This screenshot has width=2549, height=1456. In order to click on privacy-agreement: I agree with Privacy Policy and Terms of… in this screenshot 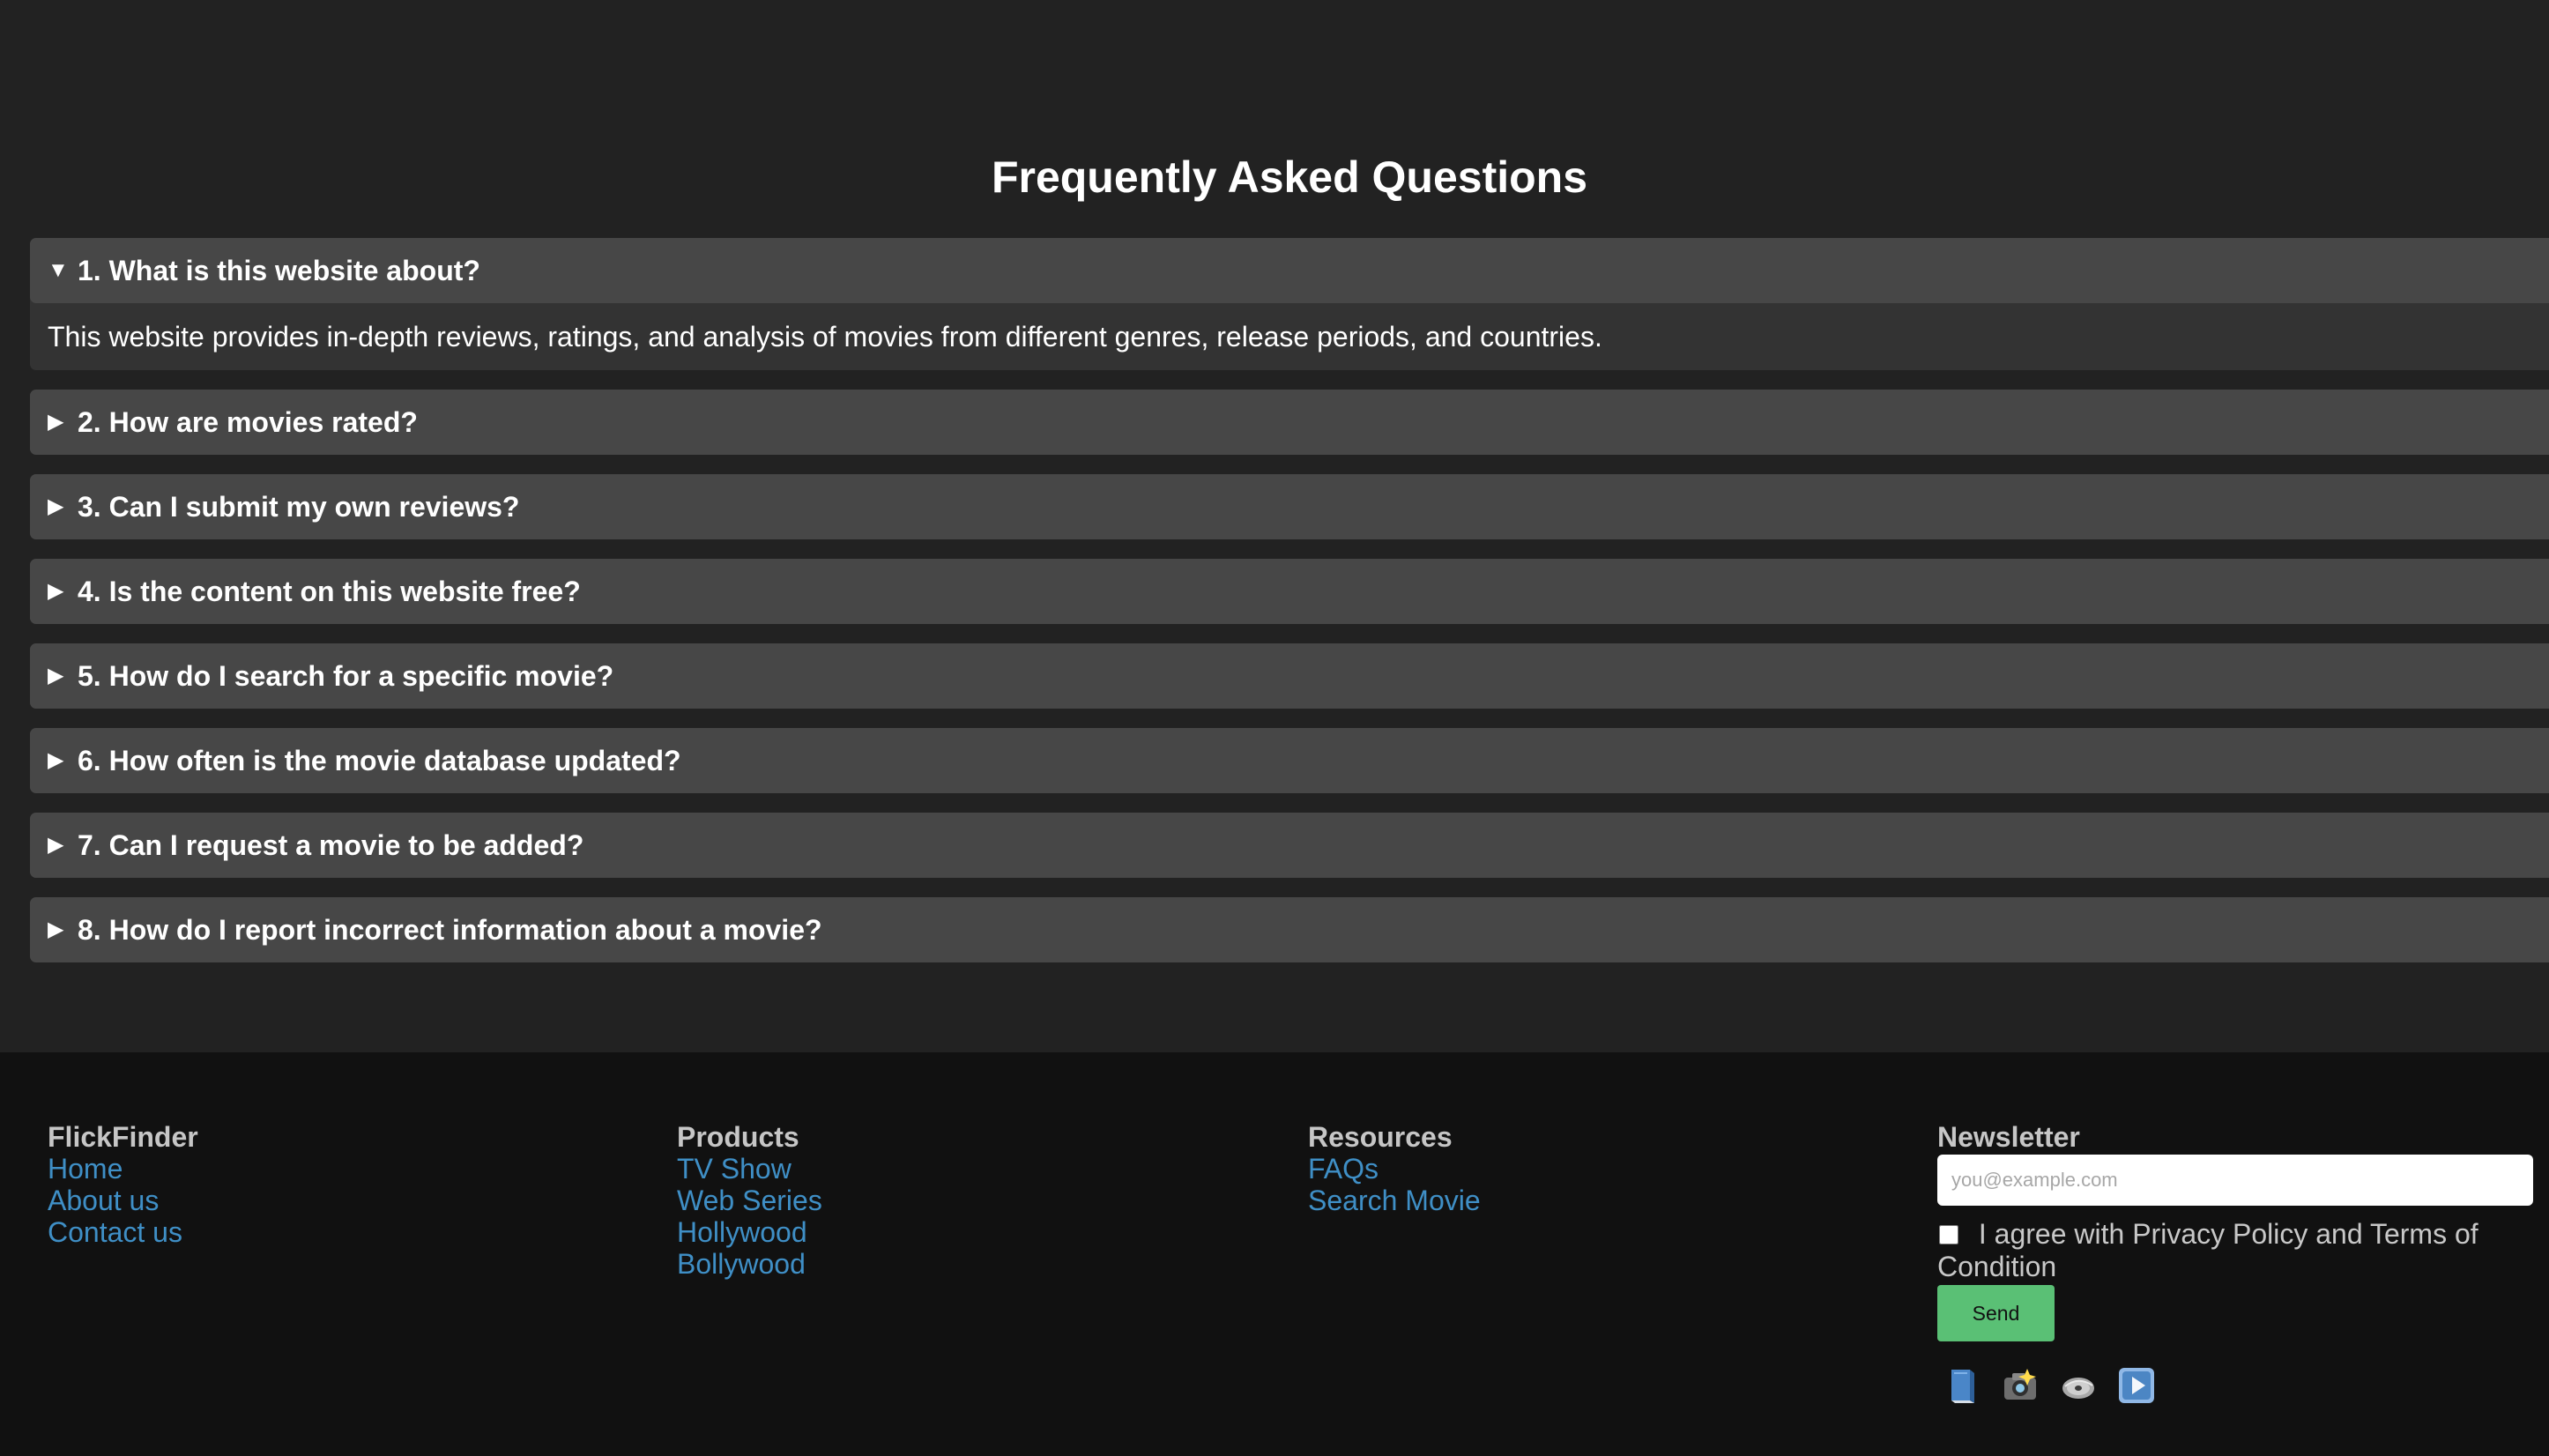, I will do `click(2228, 1250)`.